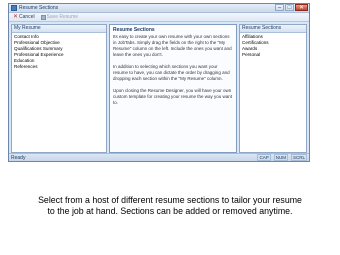  I want to click on cap-indicator: CAP, so click(264, 157).